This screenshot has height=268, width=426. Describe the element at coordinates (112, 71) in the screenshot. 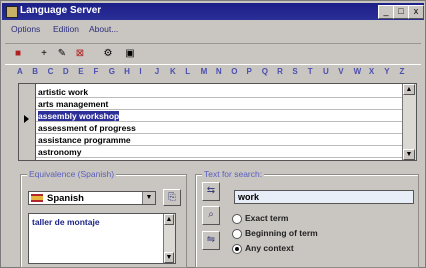

I see `letter-g: G` at that location.